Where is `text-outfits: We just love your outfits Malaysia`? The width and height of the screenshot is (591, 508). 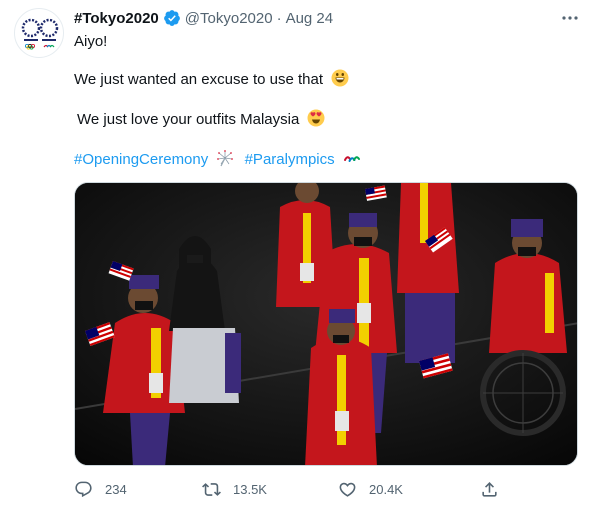 text-outfits: We just love your outfits Malaysia is located at coordinates (188, 119).